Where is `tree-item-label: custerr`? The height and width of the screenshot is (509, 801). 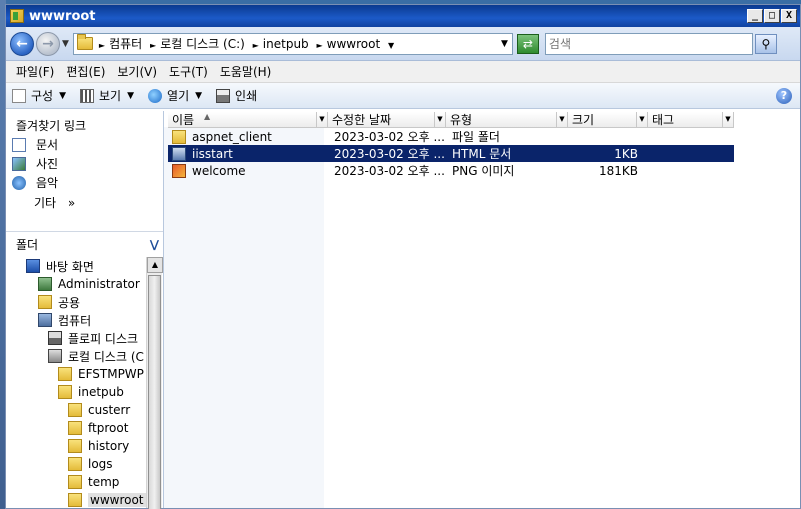
tree-item-label: custerr is located at coordinates (109, 410).